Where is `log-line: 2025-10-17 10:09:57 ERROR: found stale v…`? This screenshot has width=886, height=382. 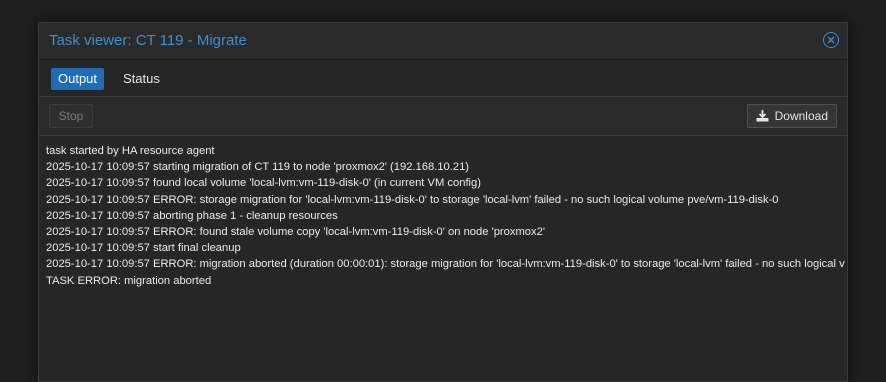 log-line: 2025-10-17 10:09:57 ERROR: found stale v… is located at coordinates (295, 232).